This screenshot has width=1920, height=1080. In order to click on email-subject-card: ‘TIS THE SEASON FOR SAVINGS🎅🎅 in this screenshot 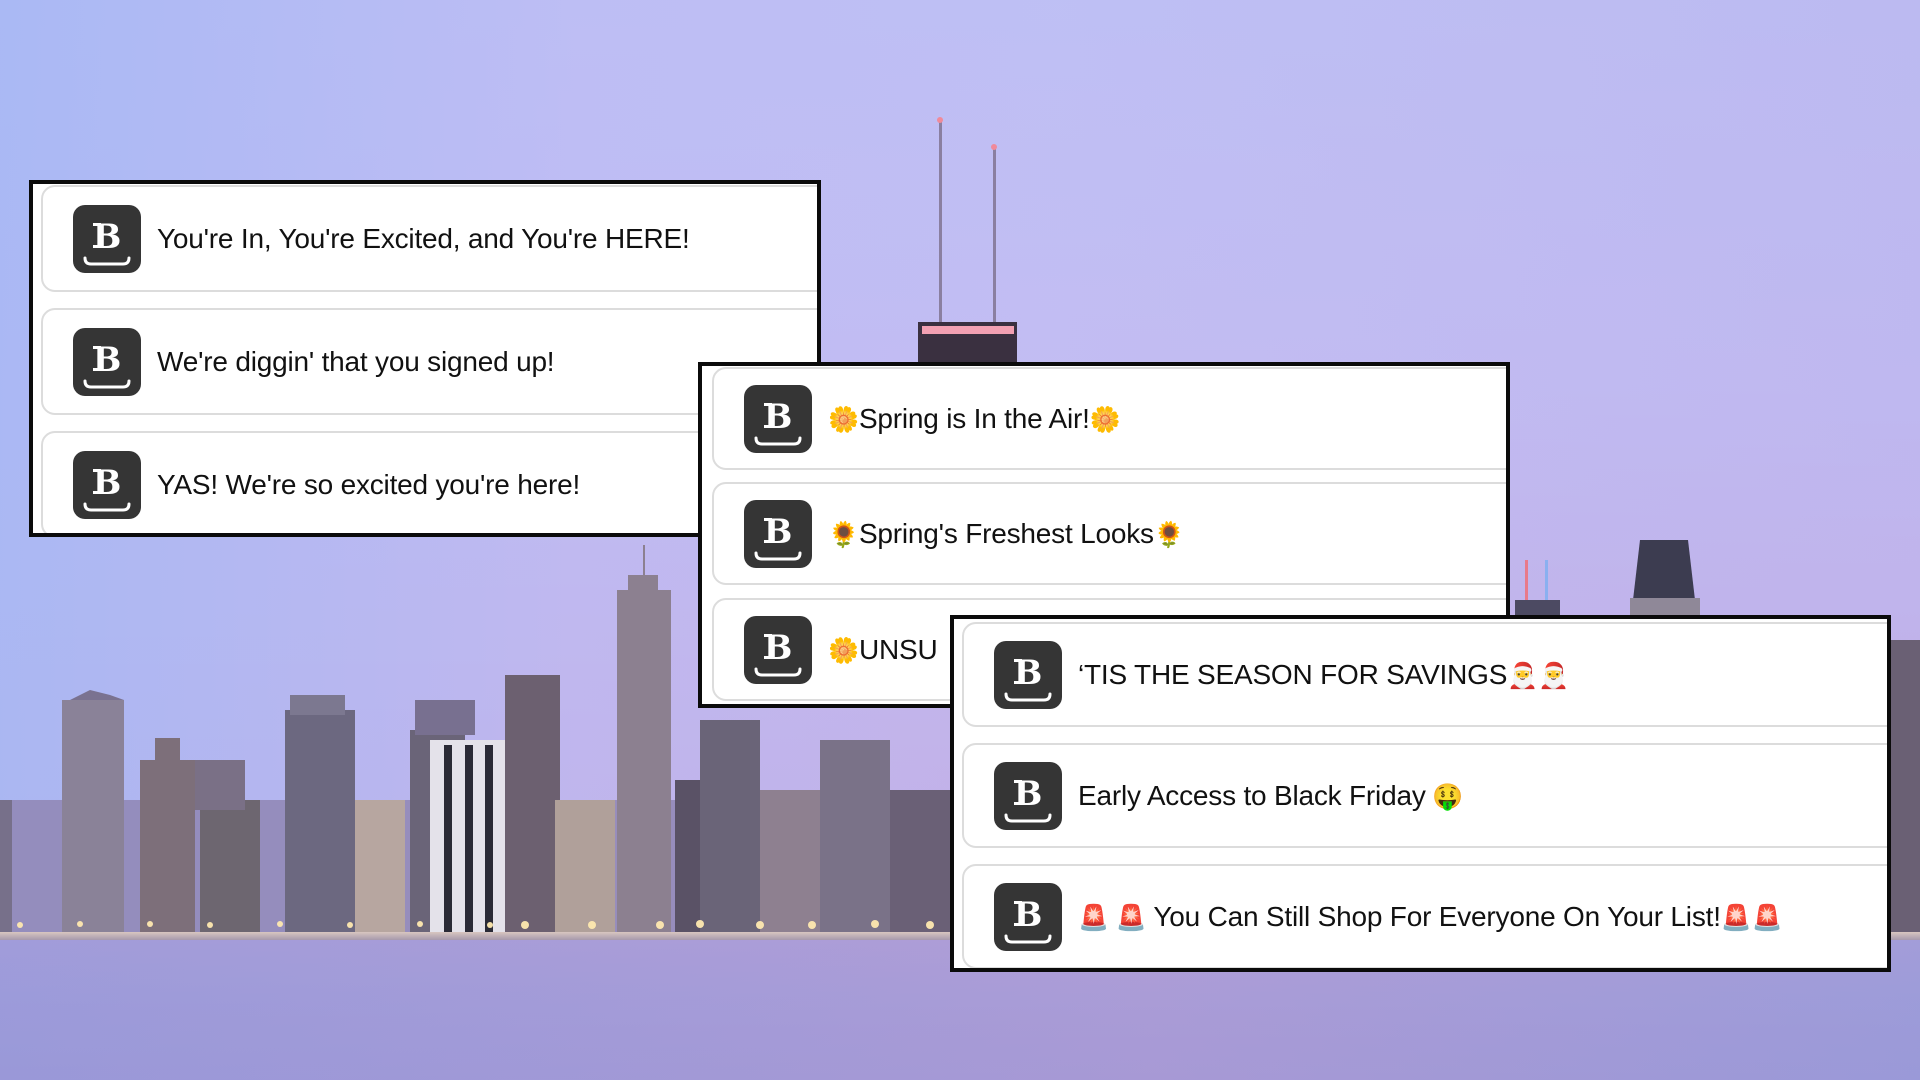, I will do `click(1424, 674)`.